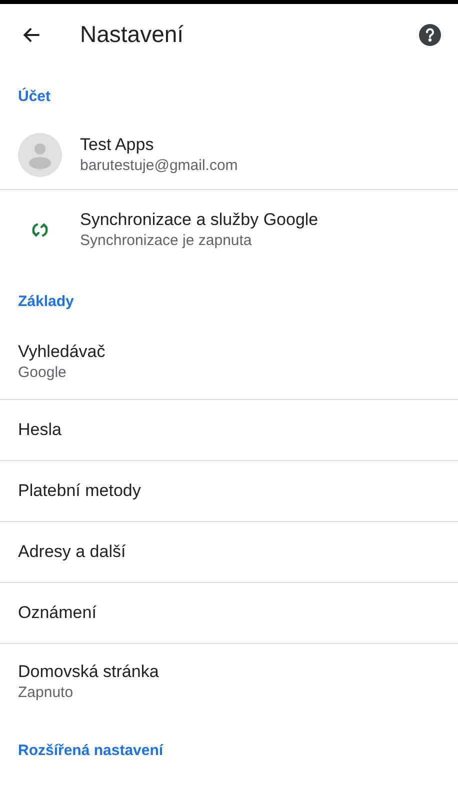 The height and width of the screenshot is (790, 458). I want to click on item-title: Synchronizace a služby Google, so click(199, 220).